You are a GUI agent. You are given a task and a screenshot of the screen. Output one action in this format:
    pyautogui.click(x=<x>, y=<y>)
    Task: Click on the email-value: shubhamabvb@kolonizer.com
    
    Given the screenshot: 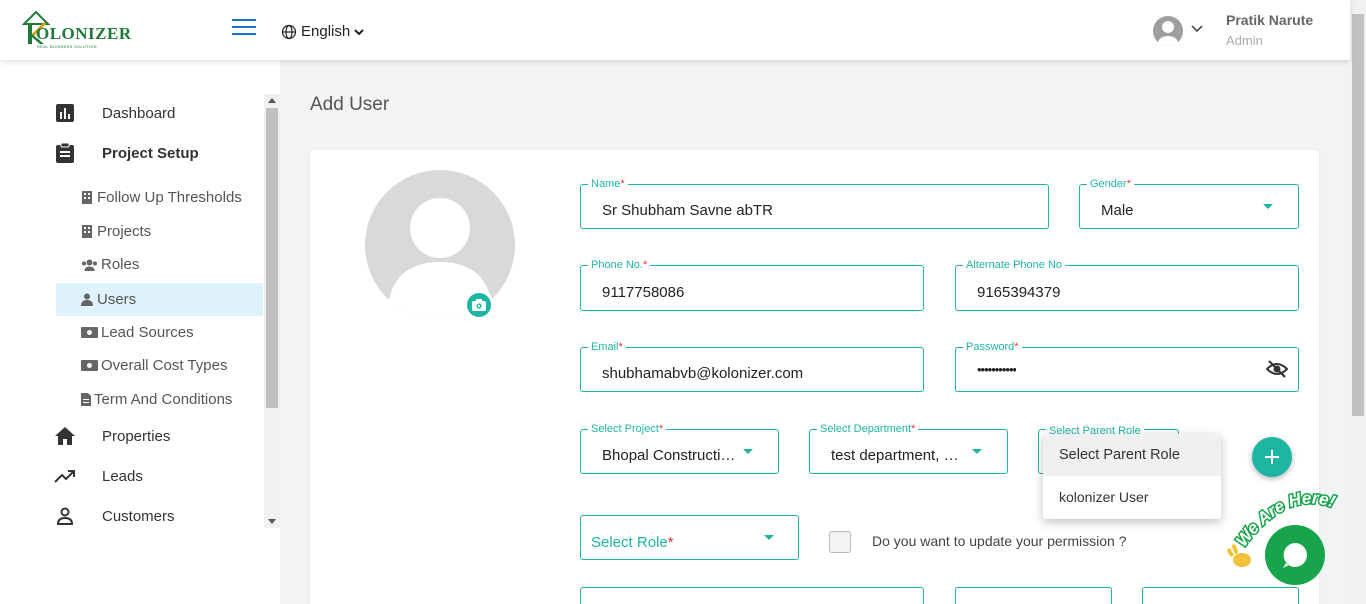 What is the action you would take?
    pyautogui.click(x=703, y=373)
    